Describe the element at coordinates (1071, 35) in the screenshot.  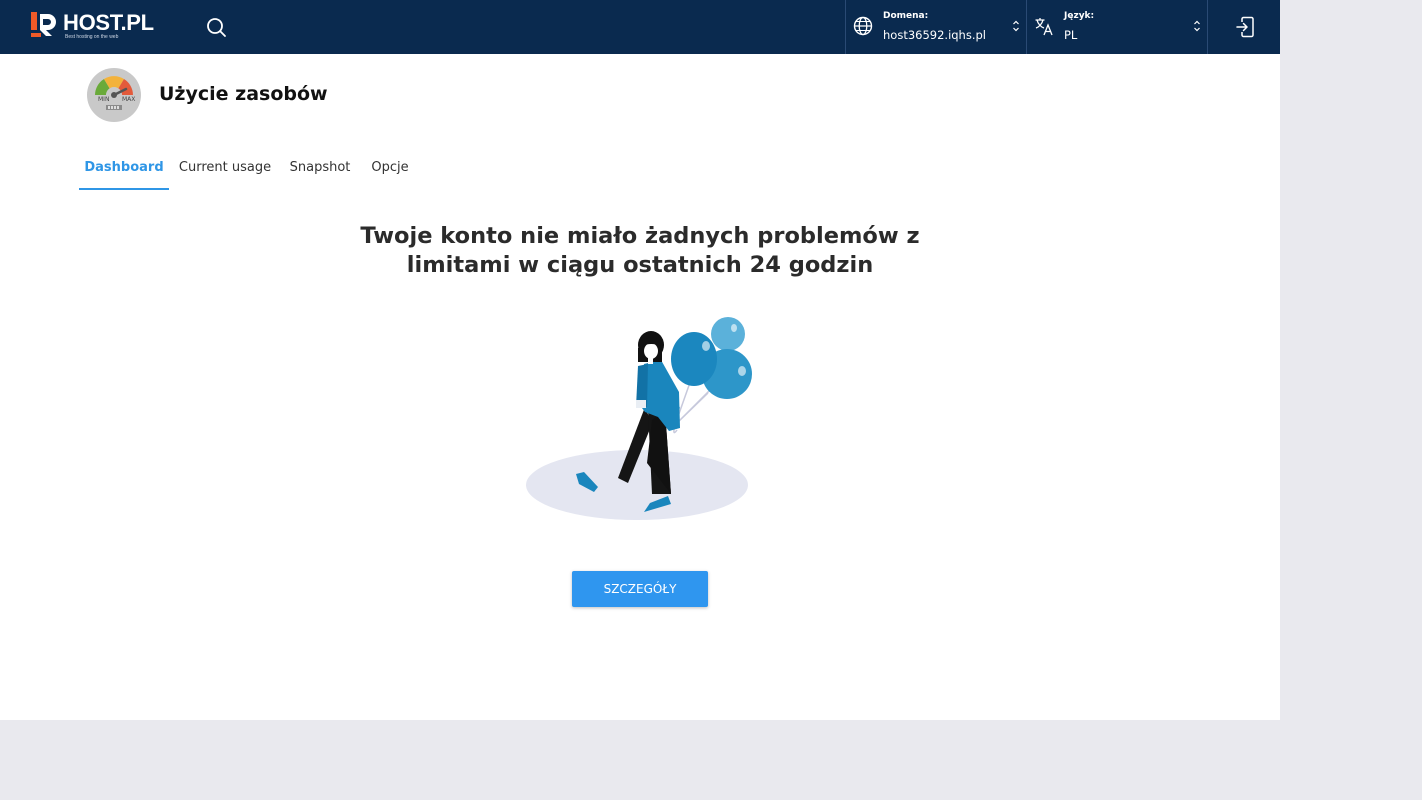
I see `language-value: PL` at that location.